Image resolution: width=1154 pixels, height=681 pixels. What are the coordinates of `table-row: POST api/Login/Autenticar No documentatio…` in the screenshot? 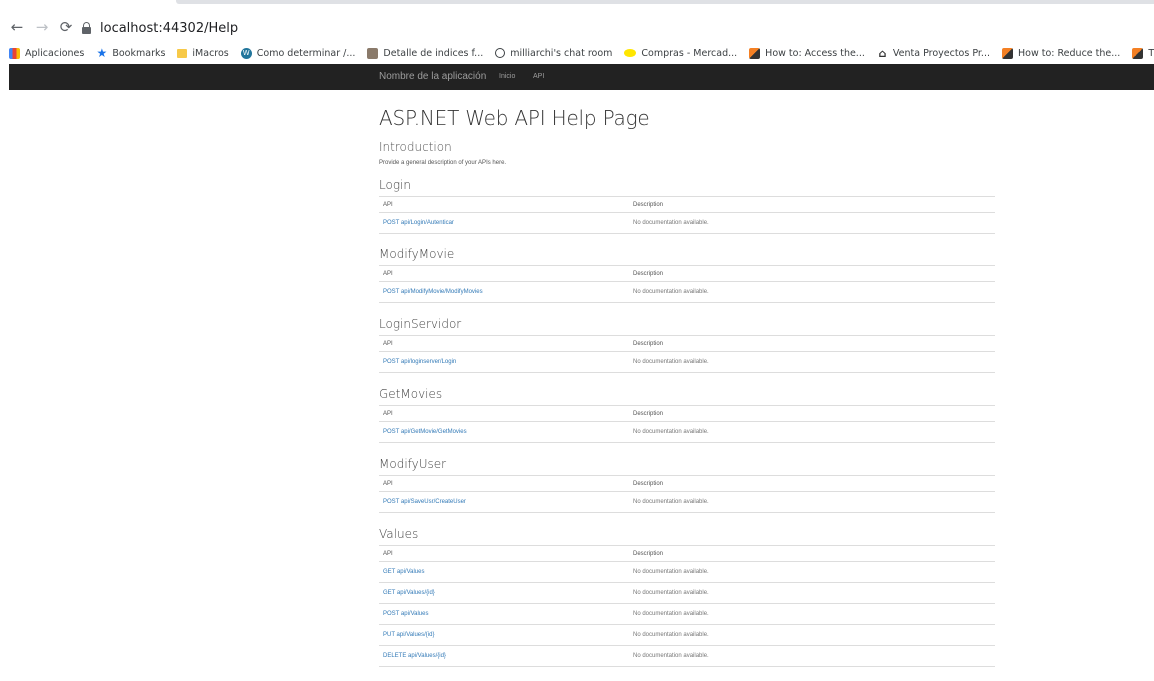 It's located at (687, 223).